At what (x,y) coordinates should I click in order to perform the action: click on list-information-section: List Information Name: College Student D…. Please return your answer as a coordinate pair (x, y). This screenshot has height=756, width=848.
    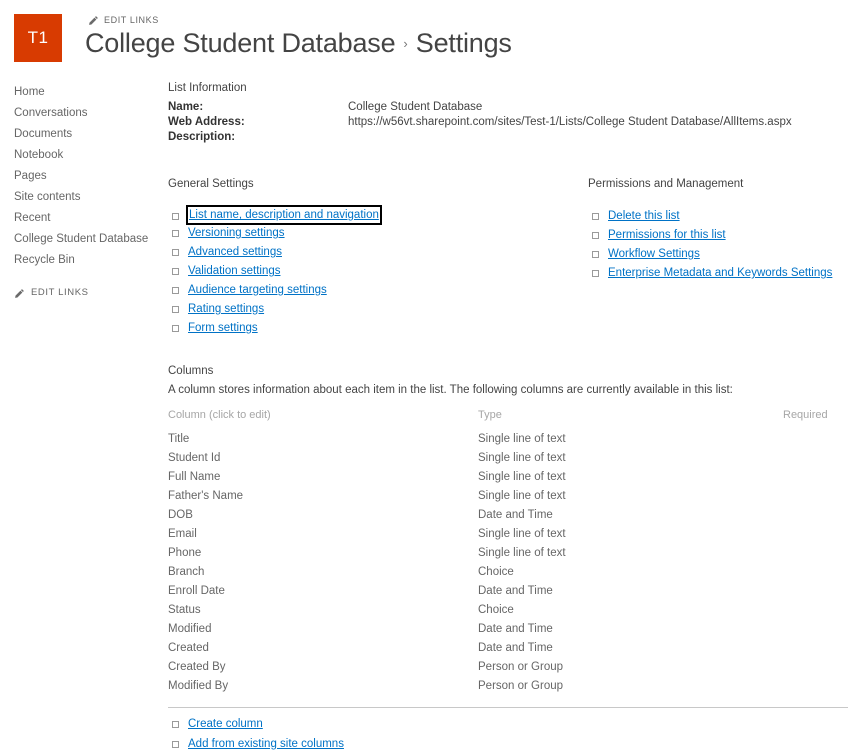
    Looking at the image, I should click on (508, 114).